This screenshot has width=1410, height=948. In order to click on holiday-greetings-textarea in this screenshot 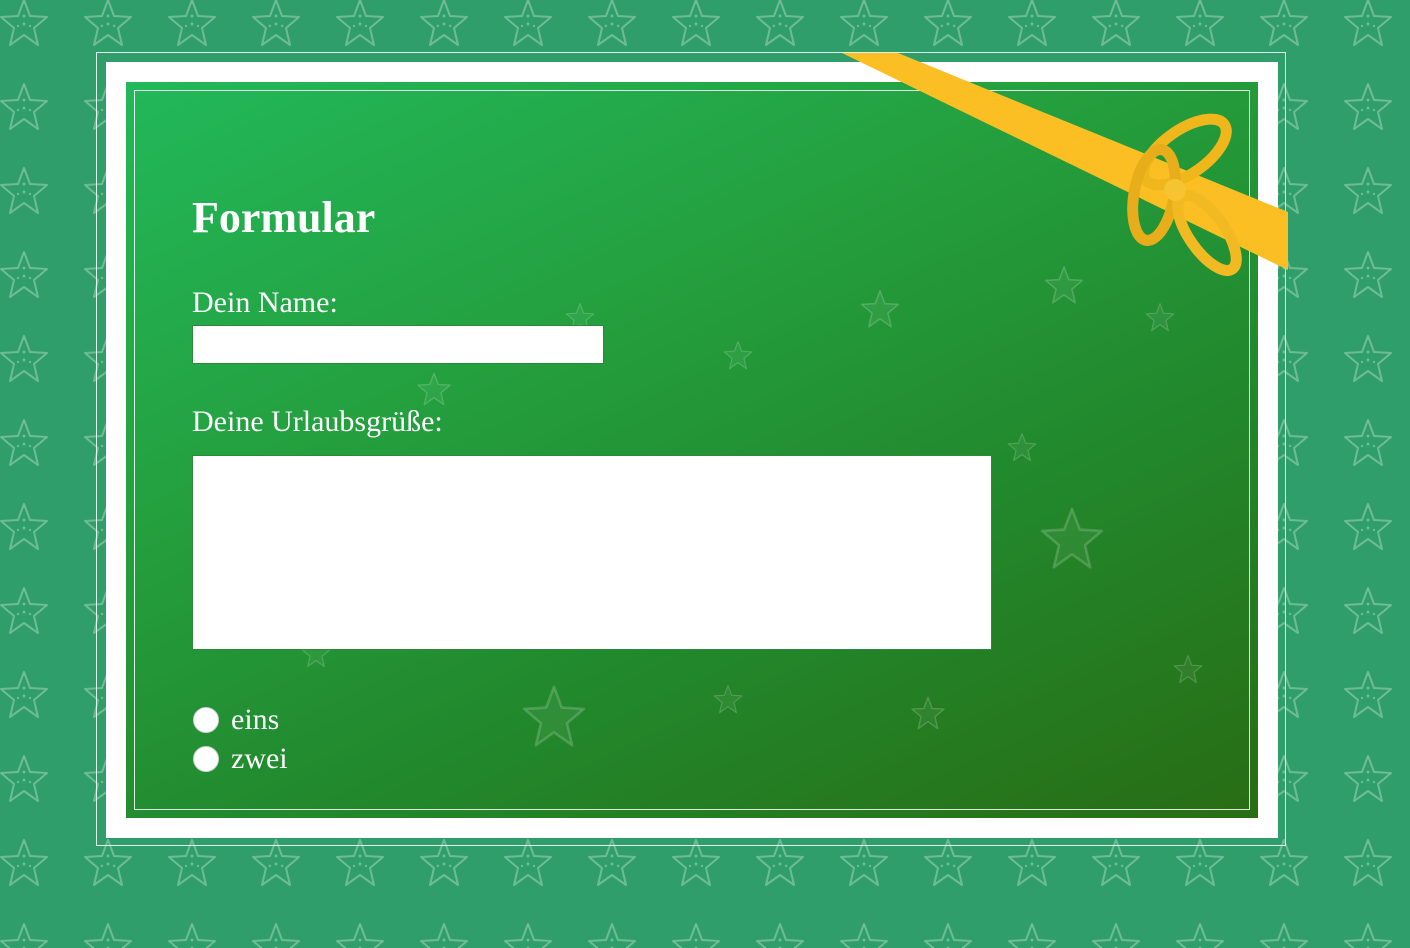, I will do `click(592, 552)`.